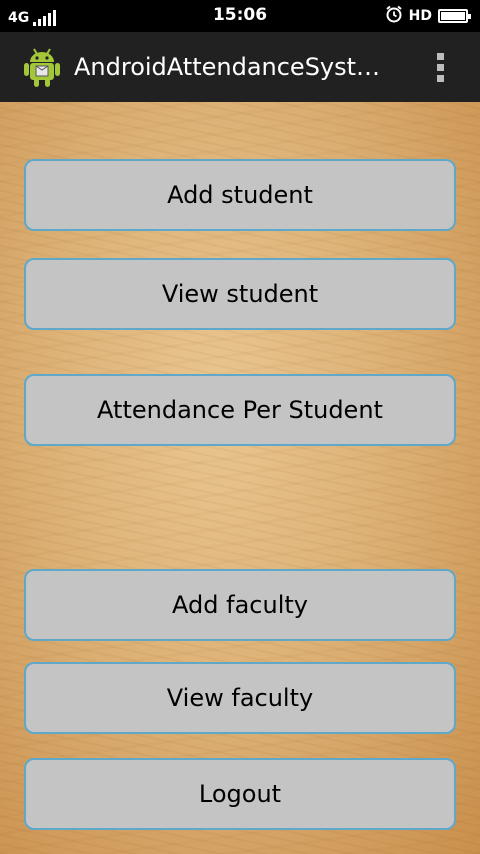 Image resolution: width=480 pixels, height=854 pixels. I want to click on app-title: AndroidAttendanceSystem, so click(234, 67).